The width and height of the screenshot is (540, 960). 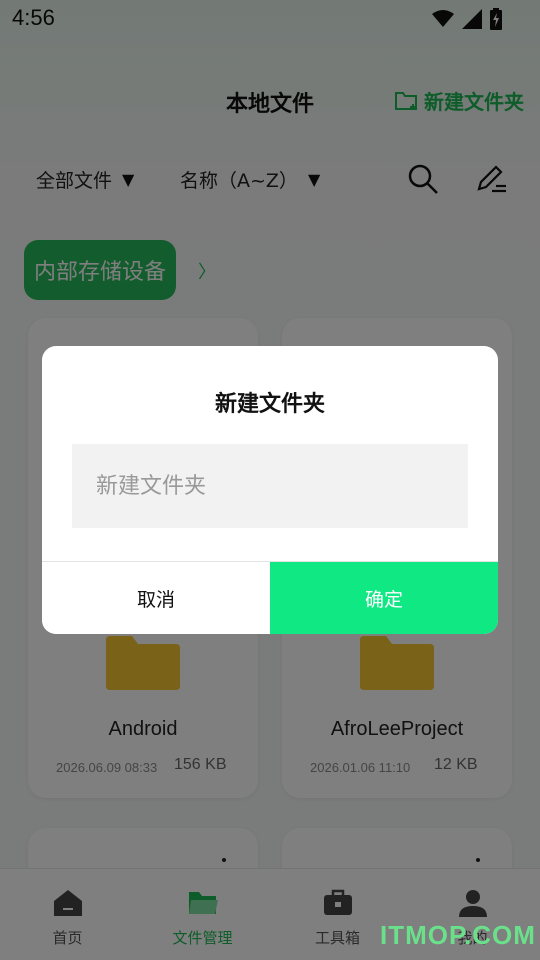 I want to click on folder-name-input, so click(x=270, y=486).